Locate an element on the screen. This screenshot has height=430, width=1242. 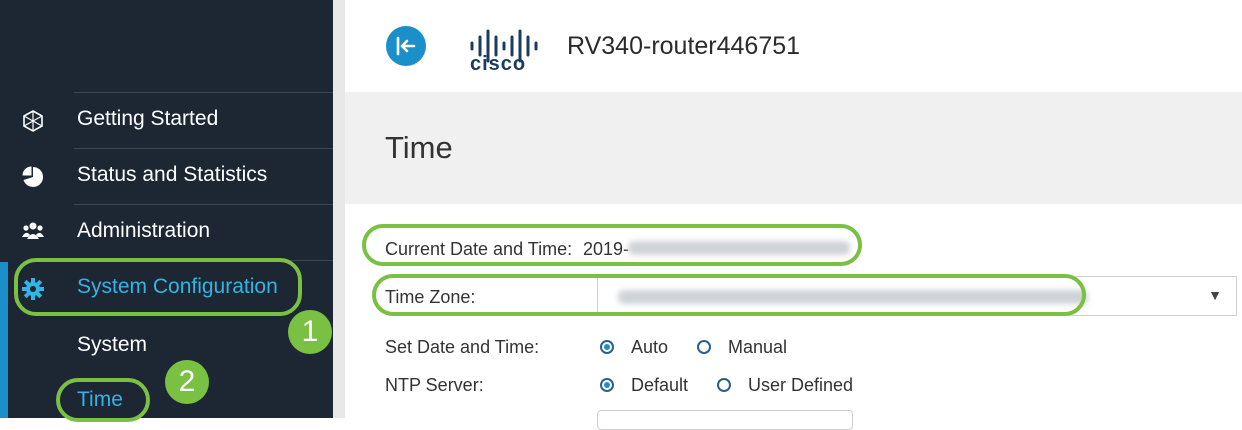
radio-ntp-user-defined is located at coordinates (724, 385).